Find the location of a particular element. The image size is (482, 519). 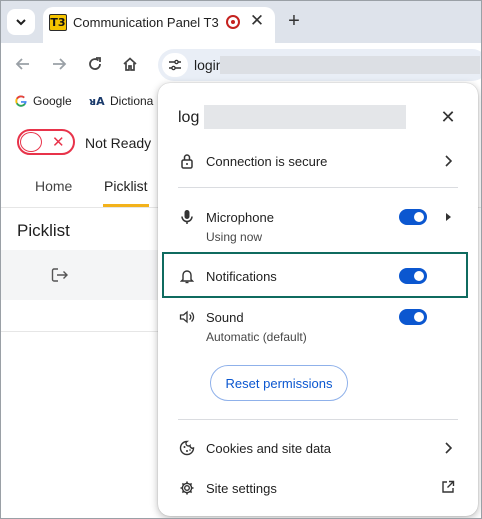

bookmark-label: Google is located at coordinates (52, 101).